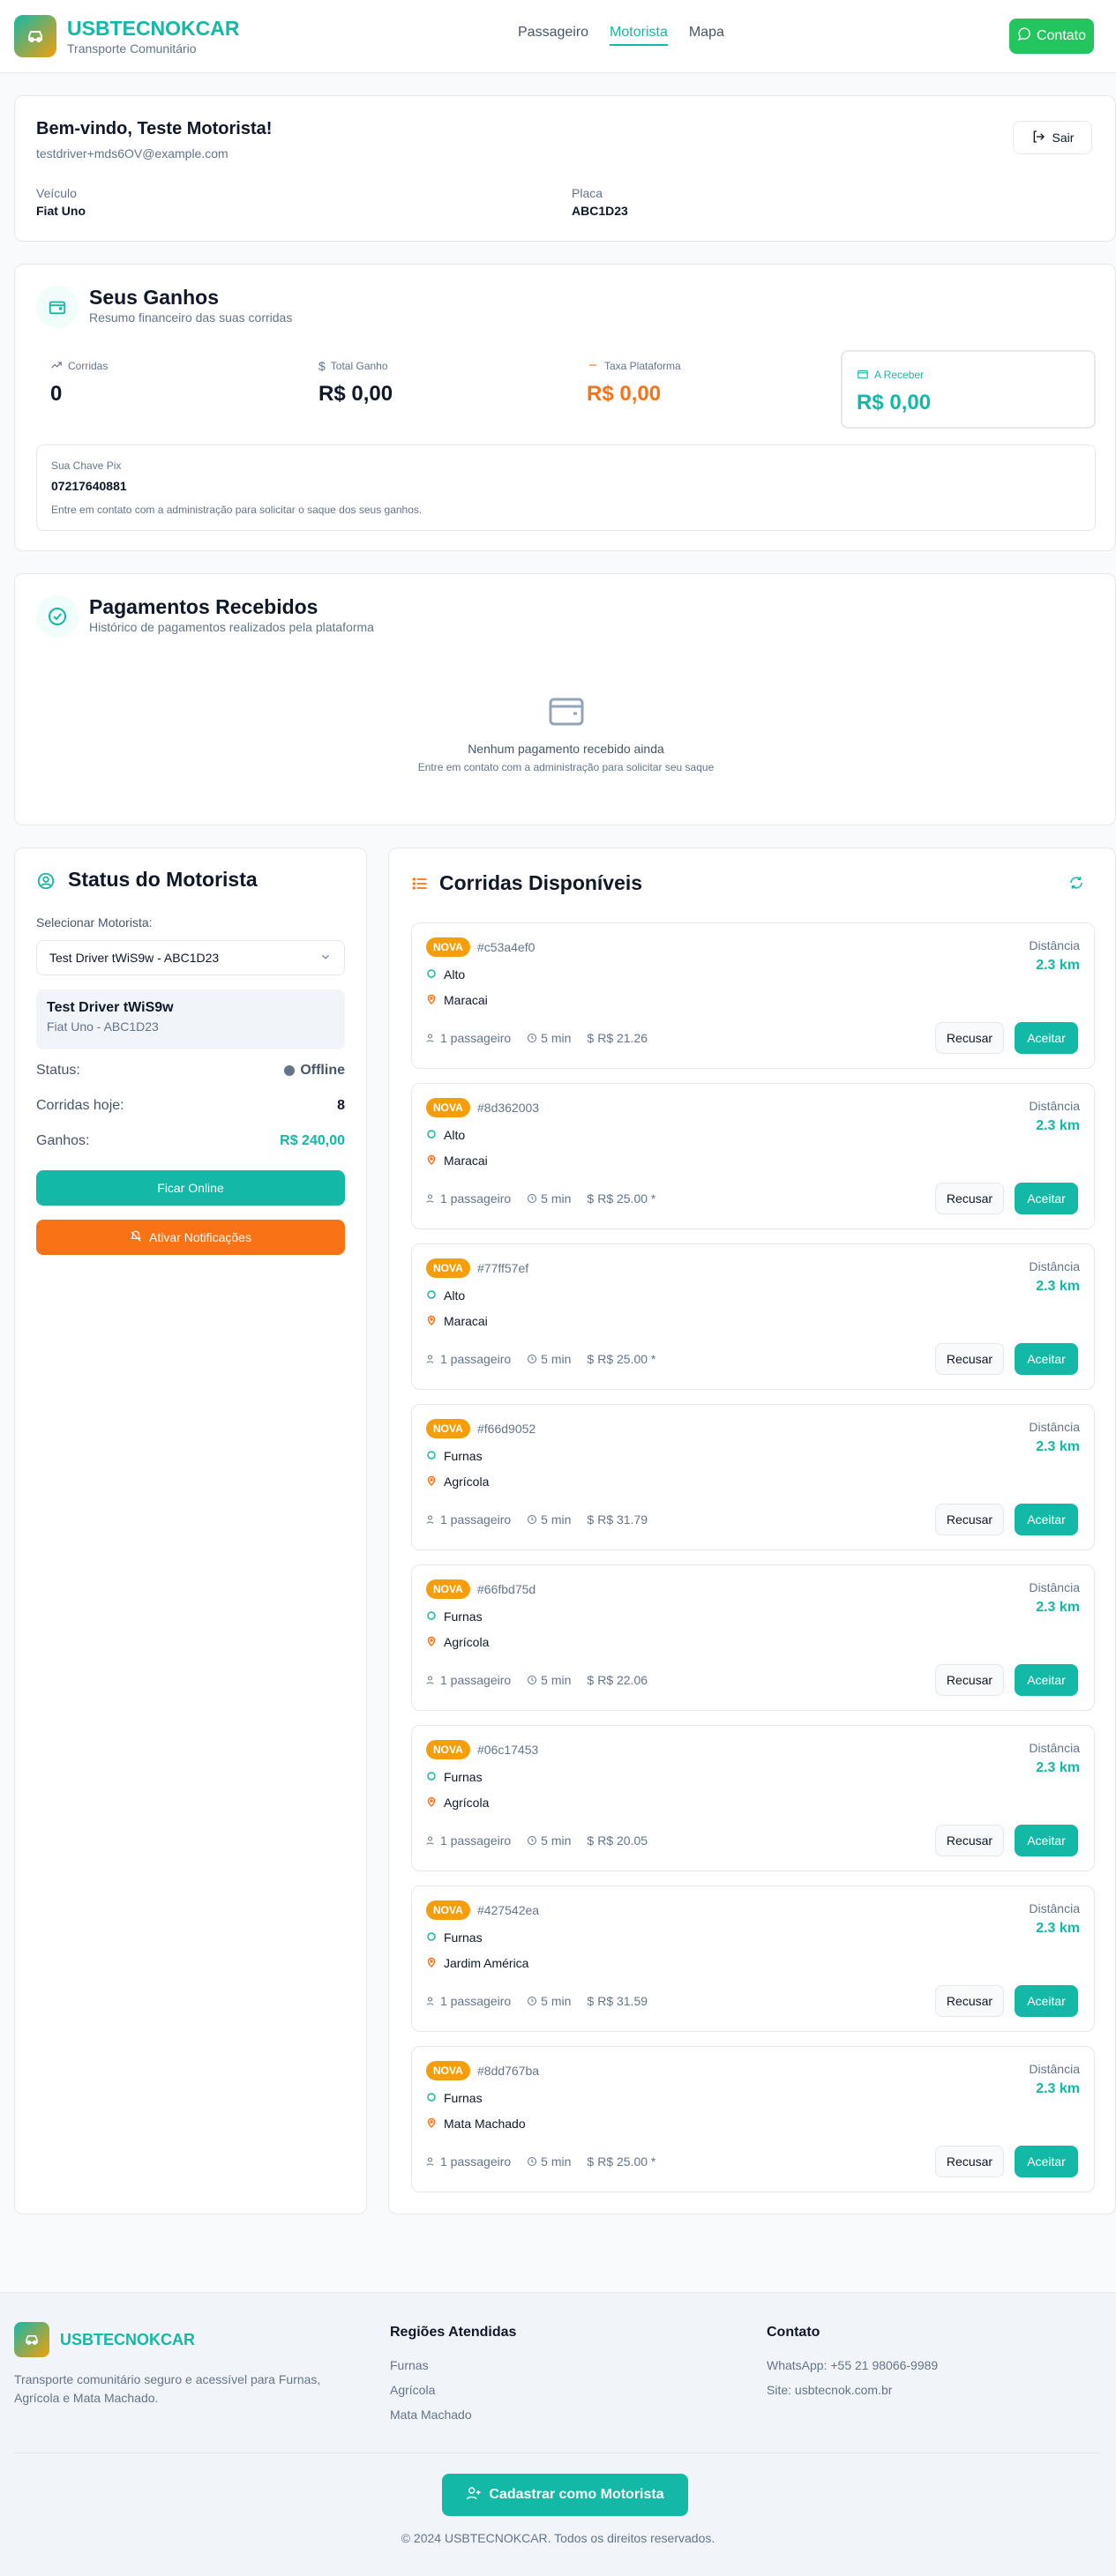  What do you see at coordinates (1061, 35) in the screenshot?
I see `contact-label: Contato` at bounding box center [1061, 35].